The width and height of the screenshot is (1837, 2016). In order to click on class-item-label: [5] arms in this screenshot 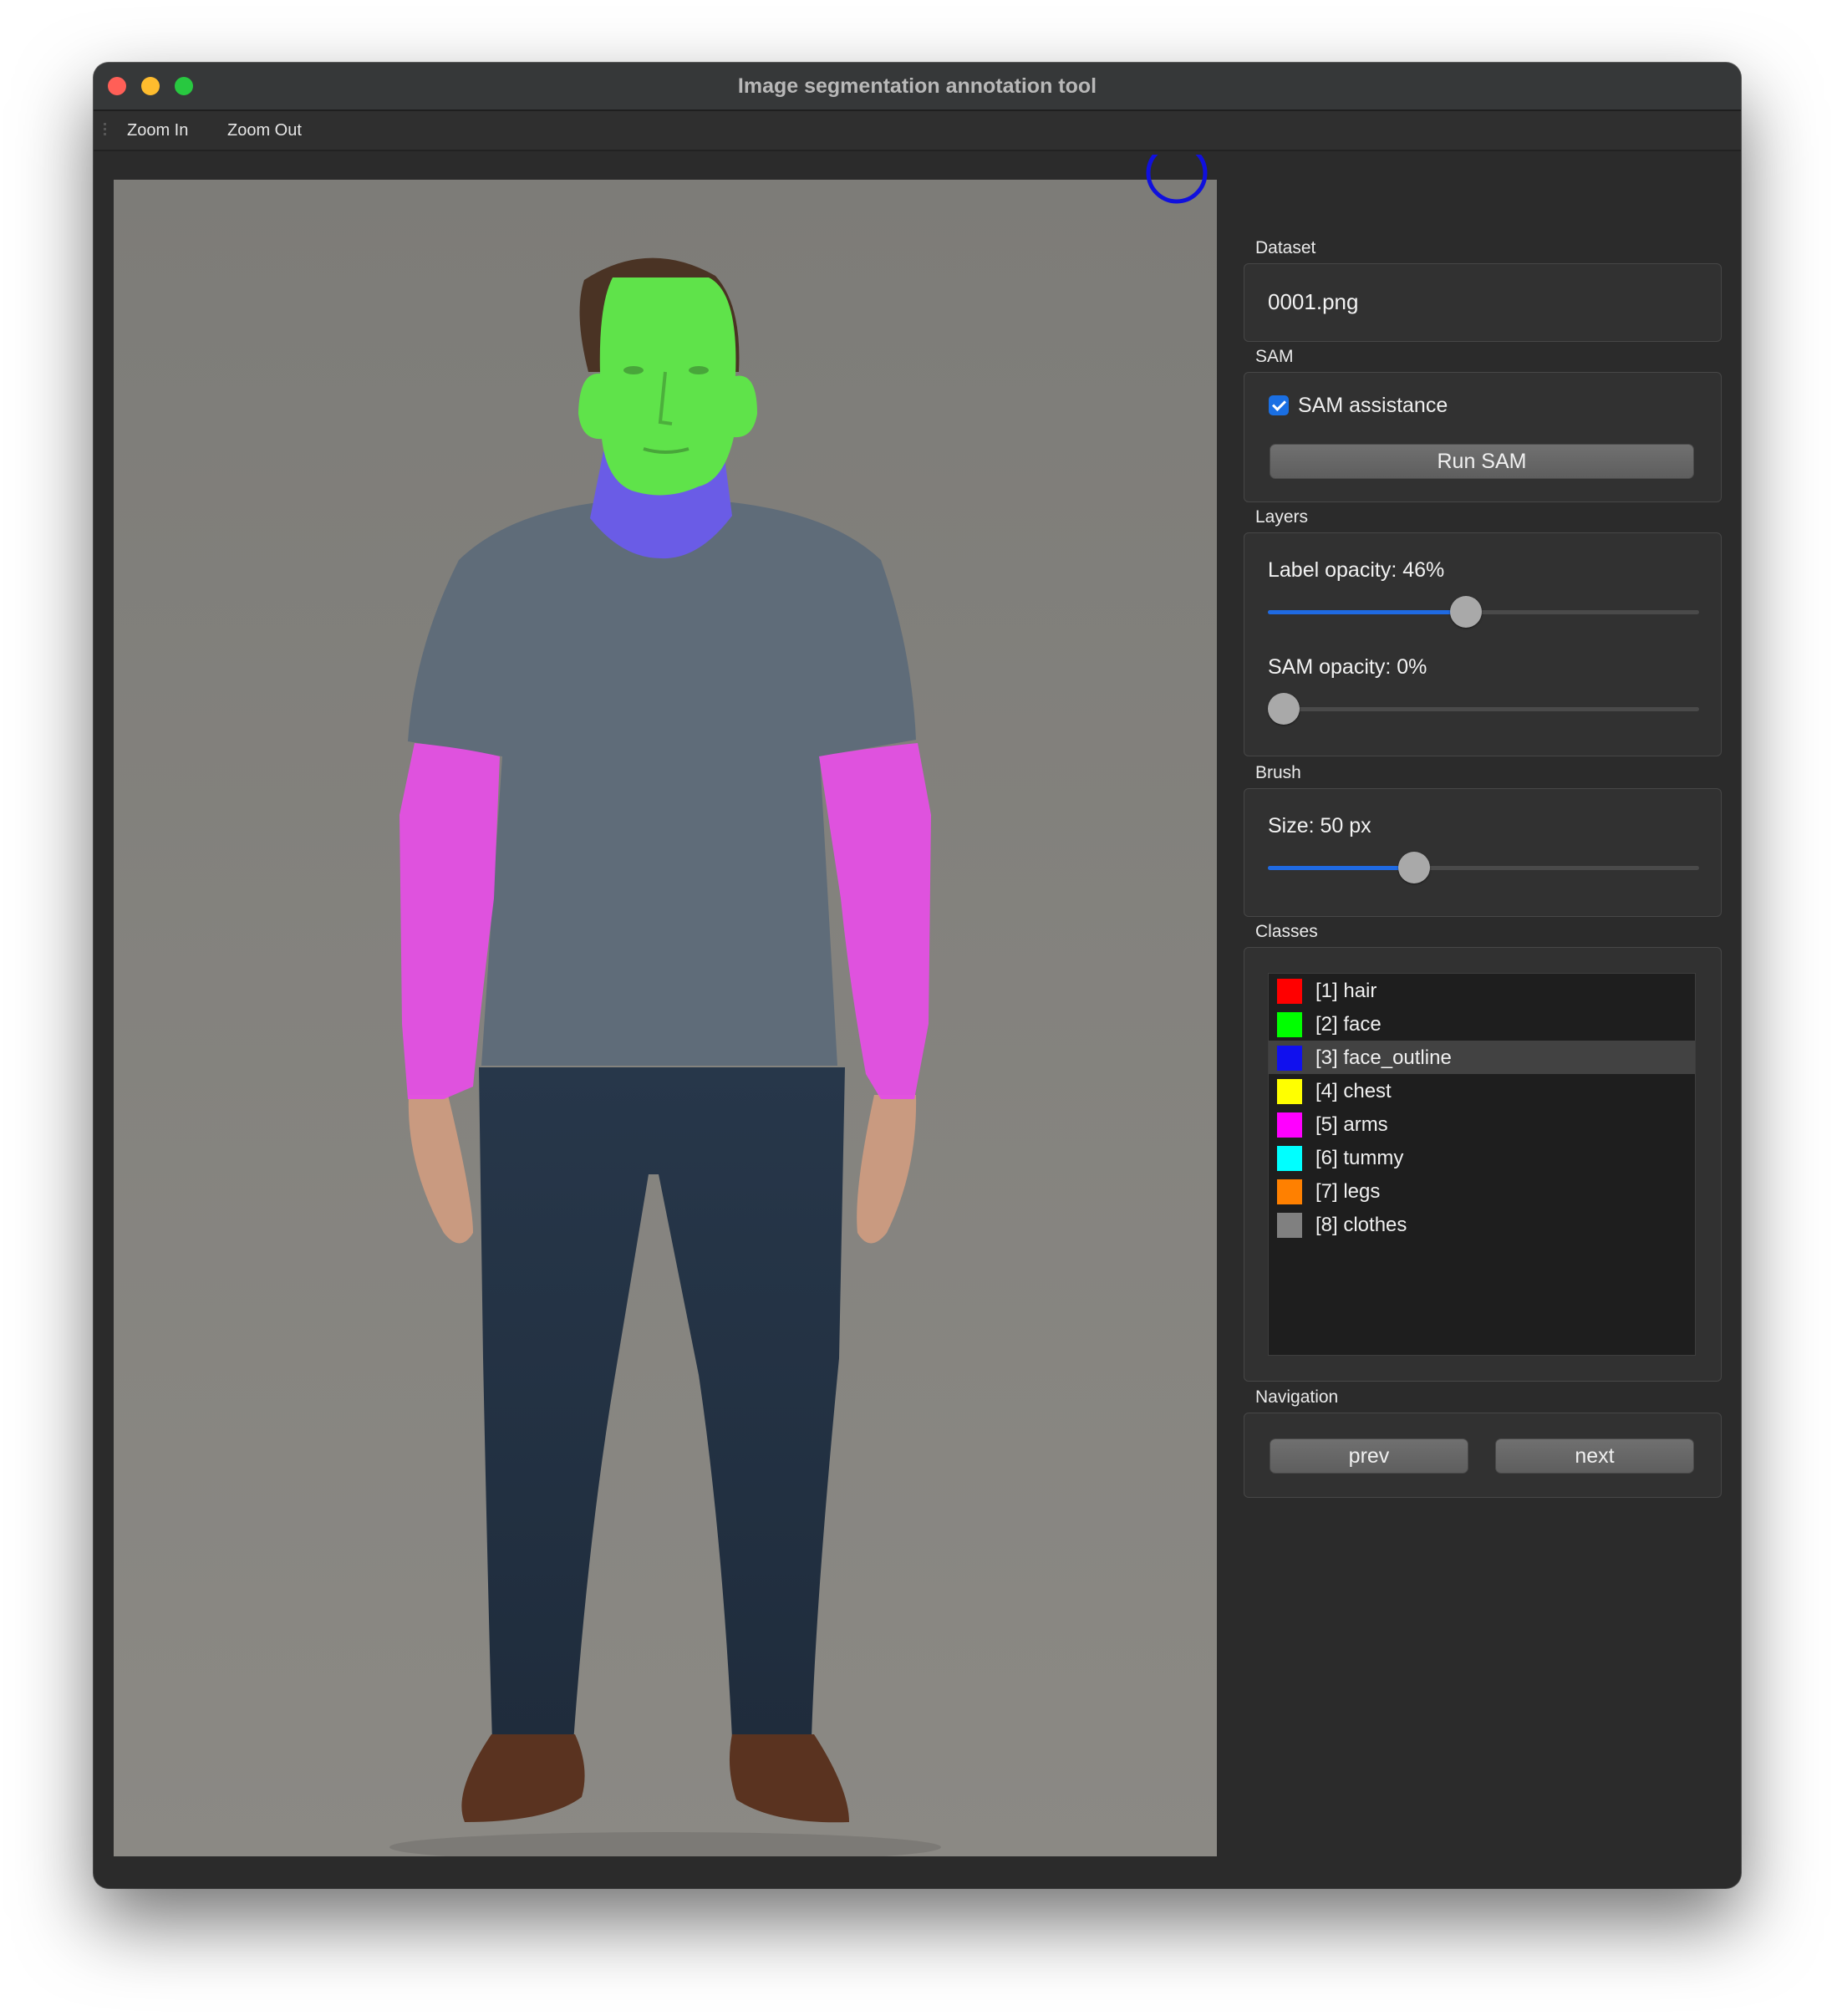, I will do `click(1351, 1124)`.